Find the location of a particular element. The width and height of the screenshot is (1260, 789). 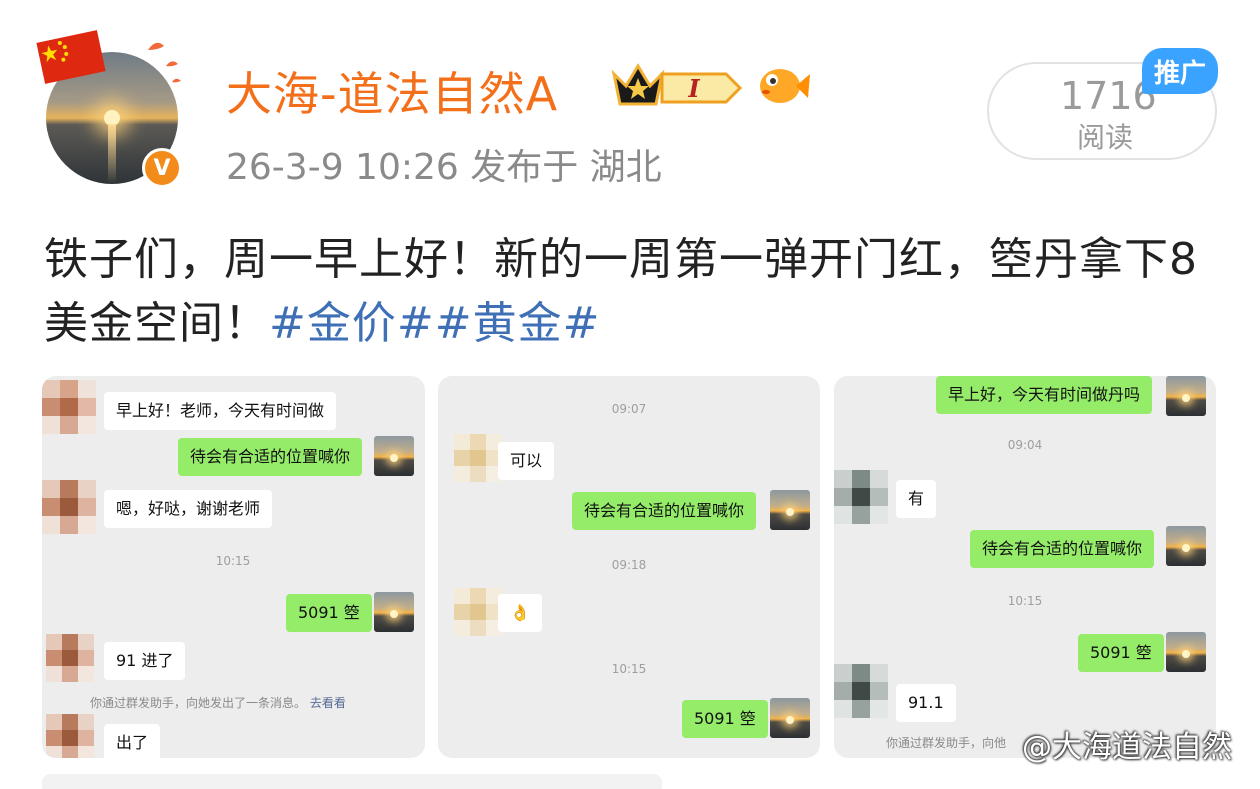

watermark: @大海道法自然 is located at coordinates (1127, 747).